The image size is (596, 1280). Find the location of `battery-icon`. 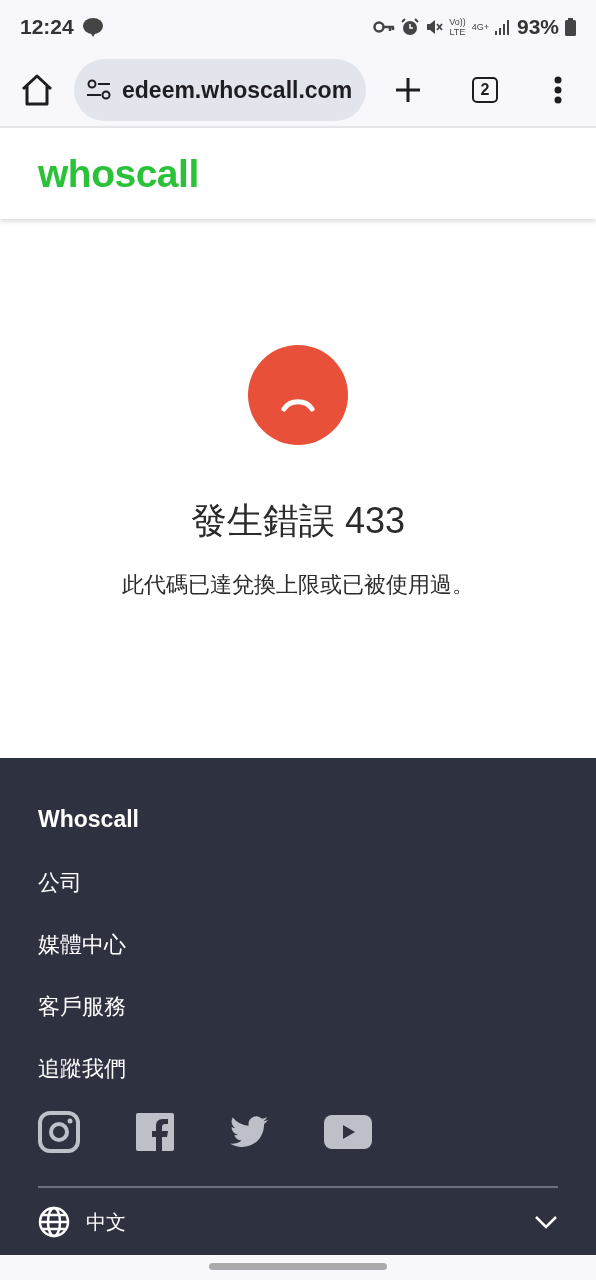

battery-icon is located at coordinates (570, 27).